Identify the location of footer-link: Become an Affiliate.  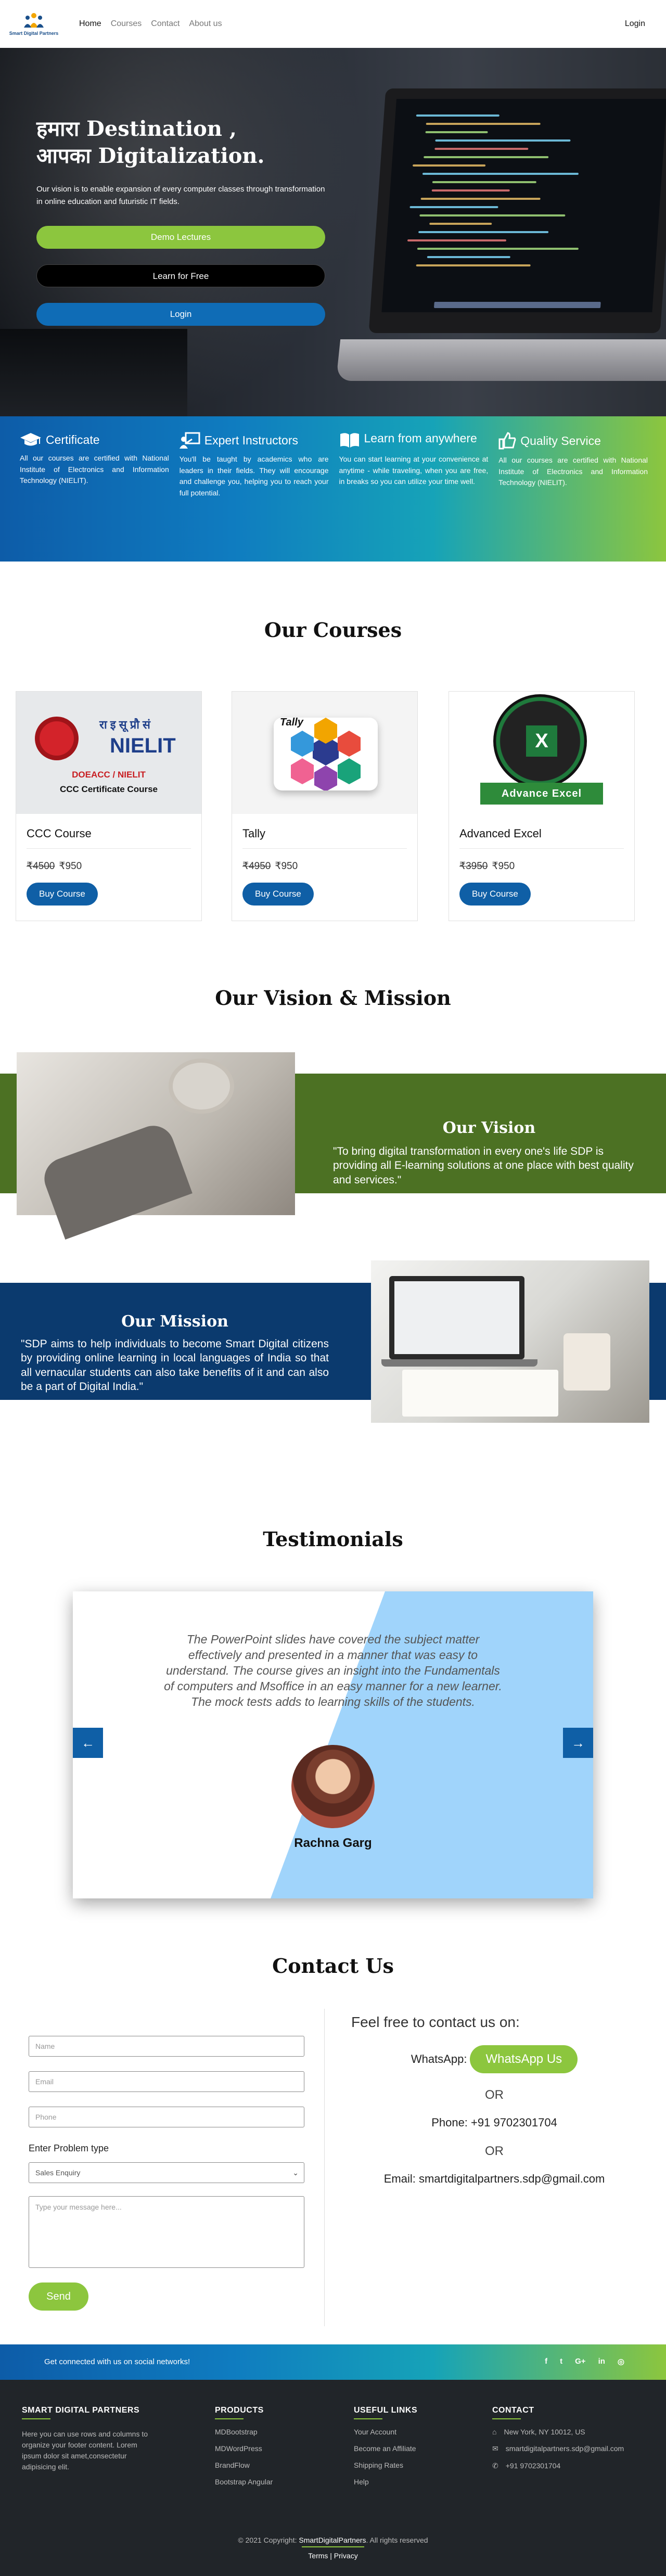
(385, 2448).